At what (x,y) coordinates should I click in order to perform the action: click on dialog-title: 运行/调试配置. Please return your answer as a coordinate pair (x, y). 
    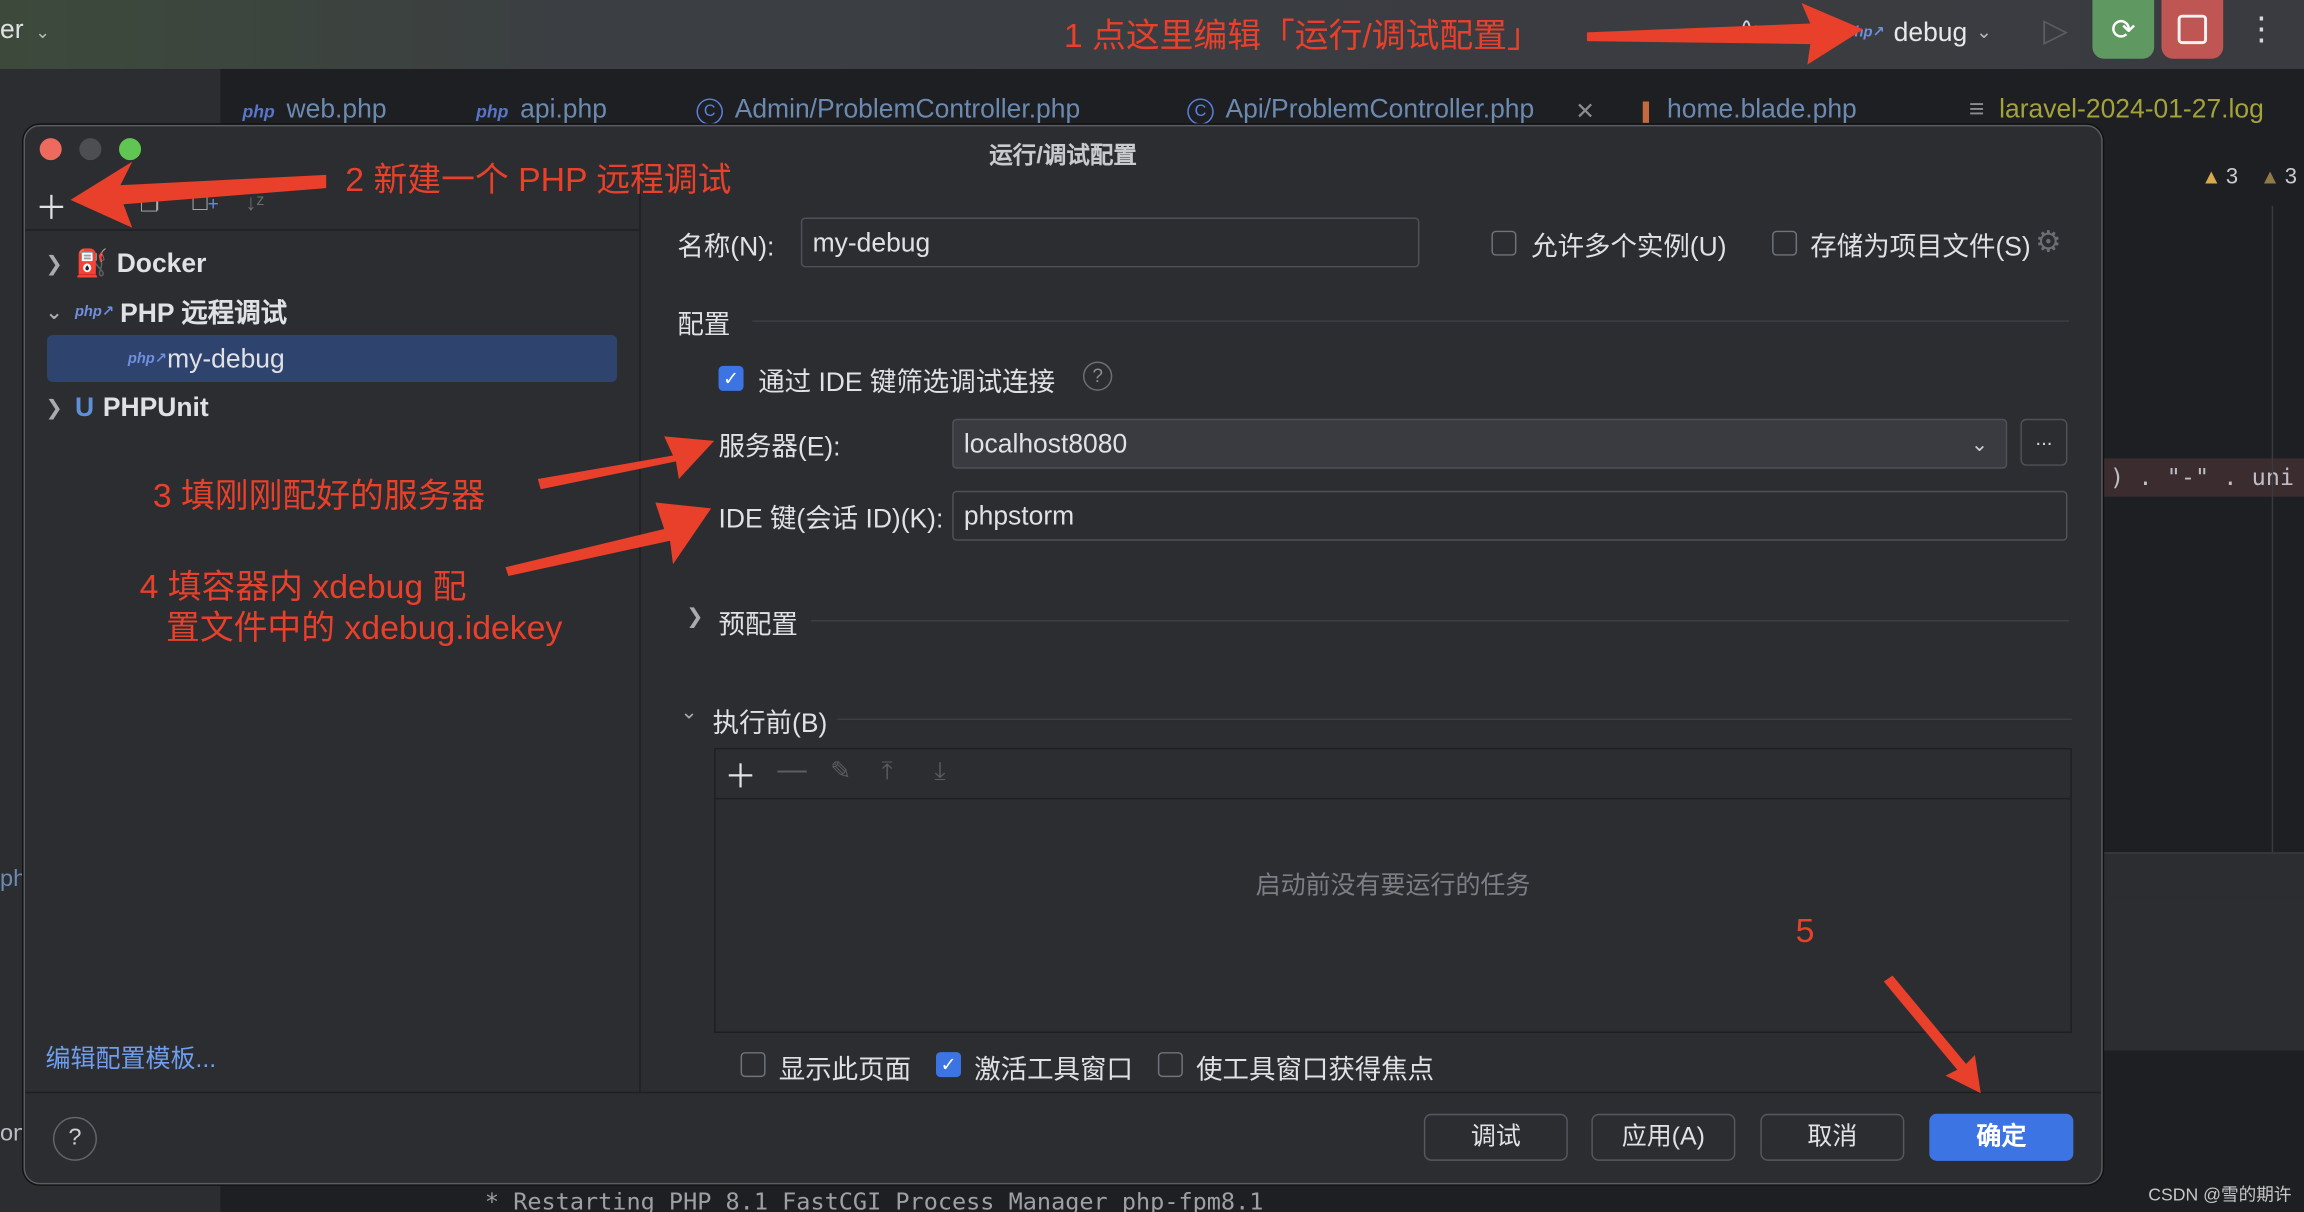
    Looking at the image, I should click on (1063, 156).